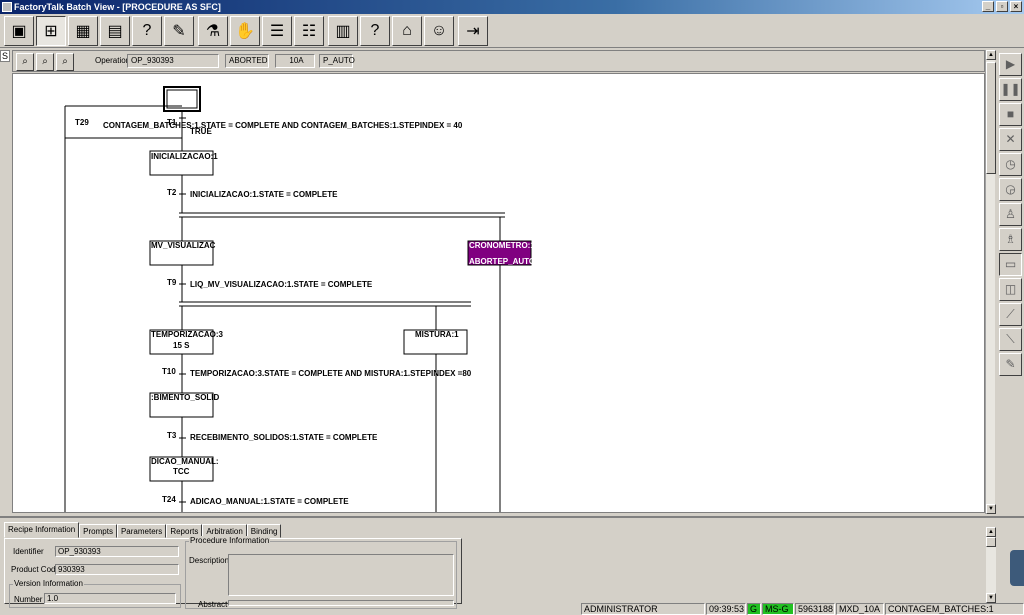 This screenshot has height=615, width=1024. Describe the element at coordinates (269, 501) in the screenshot. I see `transition-text-t24: ADICAO_MANUAL:1.STATE = COMPLETE` at that location.